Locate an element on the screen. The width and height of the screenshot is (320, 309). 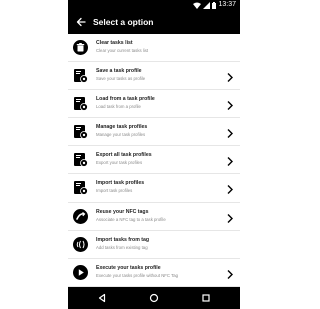
system-nav-bar is located at coordinates (154, 298).